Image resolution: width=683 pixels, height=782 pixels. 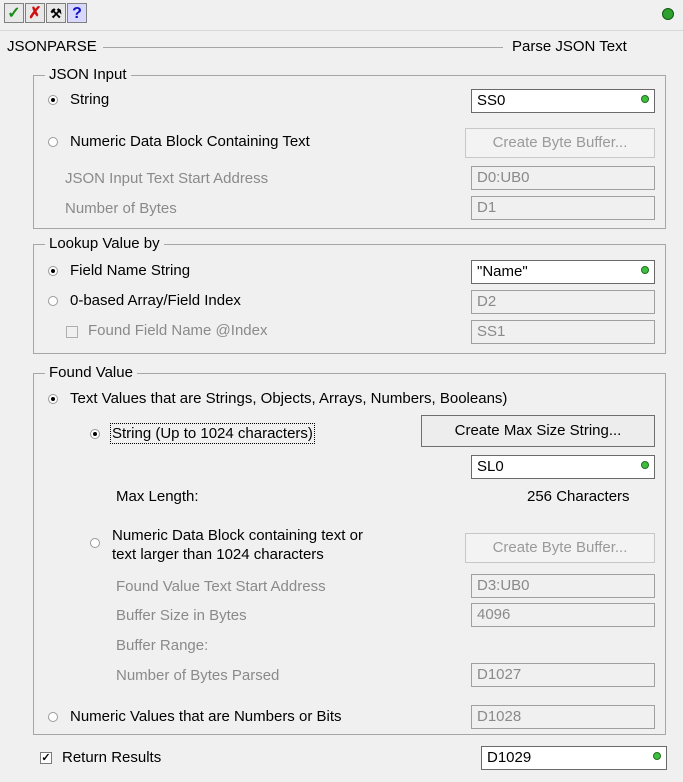 What do you see at coordinates (104, 243) in the screenshot?
I see `lookup-title: Lookup Value by` at bounding box center [104, 243].